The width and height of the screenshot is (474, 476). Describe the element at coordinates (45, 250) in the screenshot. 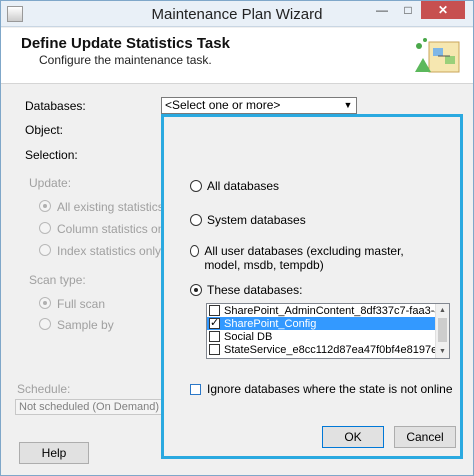

I see `update-index-radio` at that location.